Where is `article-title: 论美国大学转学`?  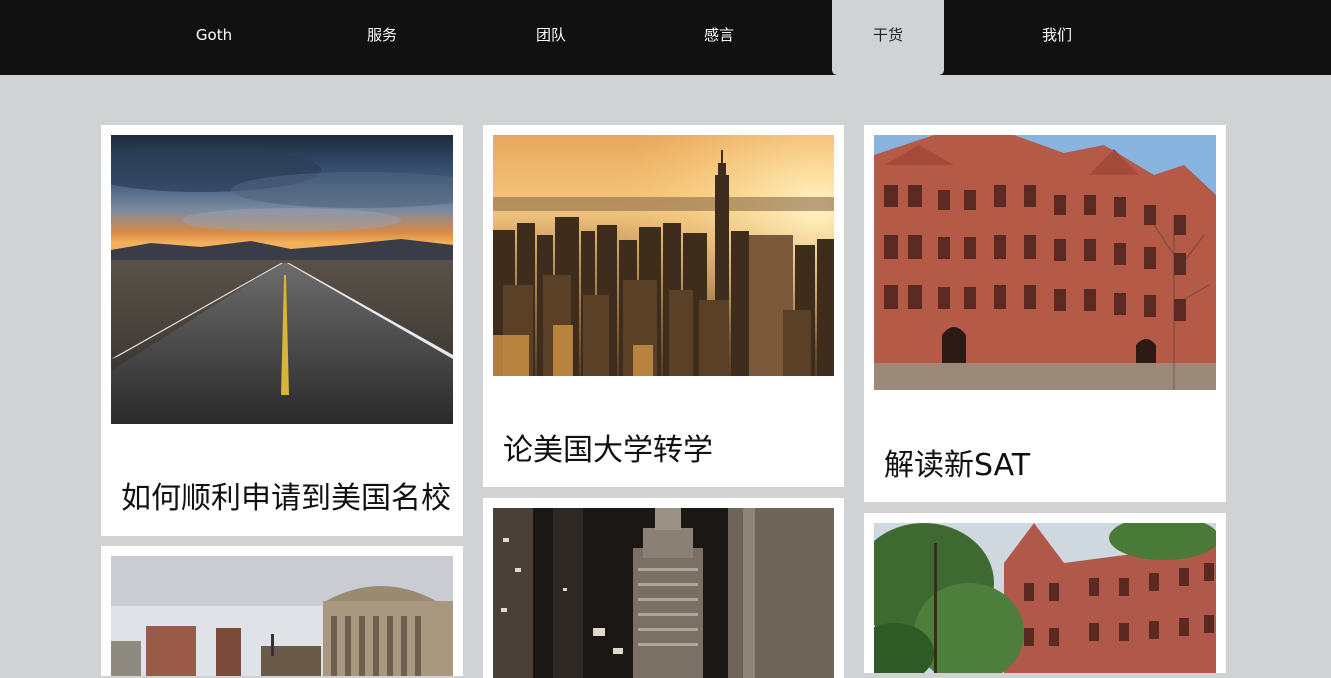
article-title: 论美国大学转学 is located at coordinates (608, 447).